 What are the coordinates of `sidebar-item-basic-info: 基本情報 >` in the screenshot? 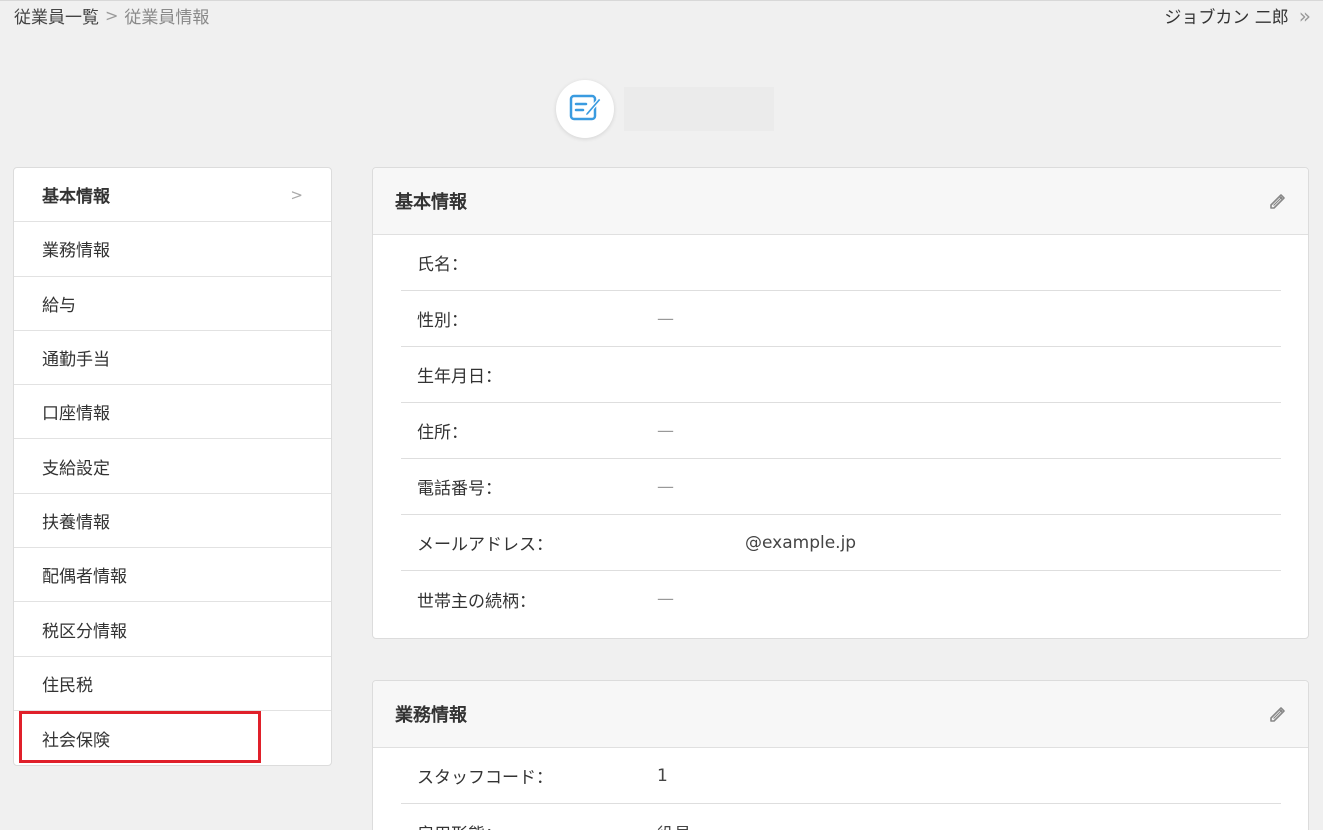 It's located at (172, 195).